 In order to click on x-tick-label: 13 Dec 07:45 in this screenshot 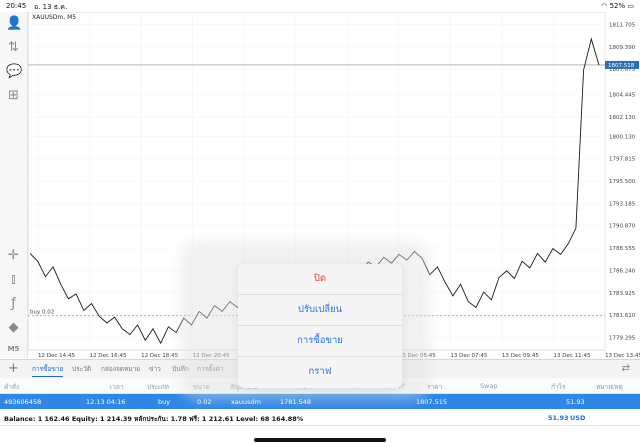, I will do `click(468, 355)`.